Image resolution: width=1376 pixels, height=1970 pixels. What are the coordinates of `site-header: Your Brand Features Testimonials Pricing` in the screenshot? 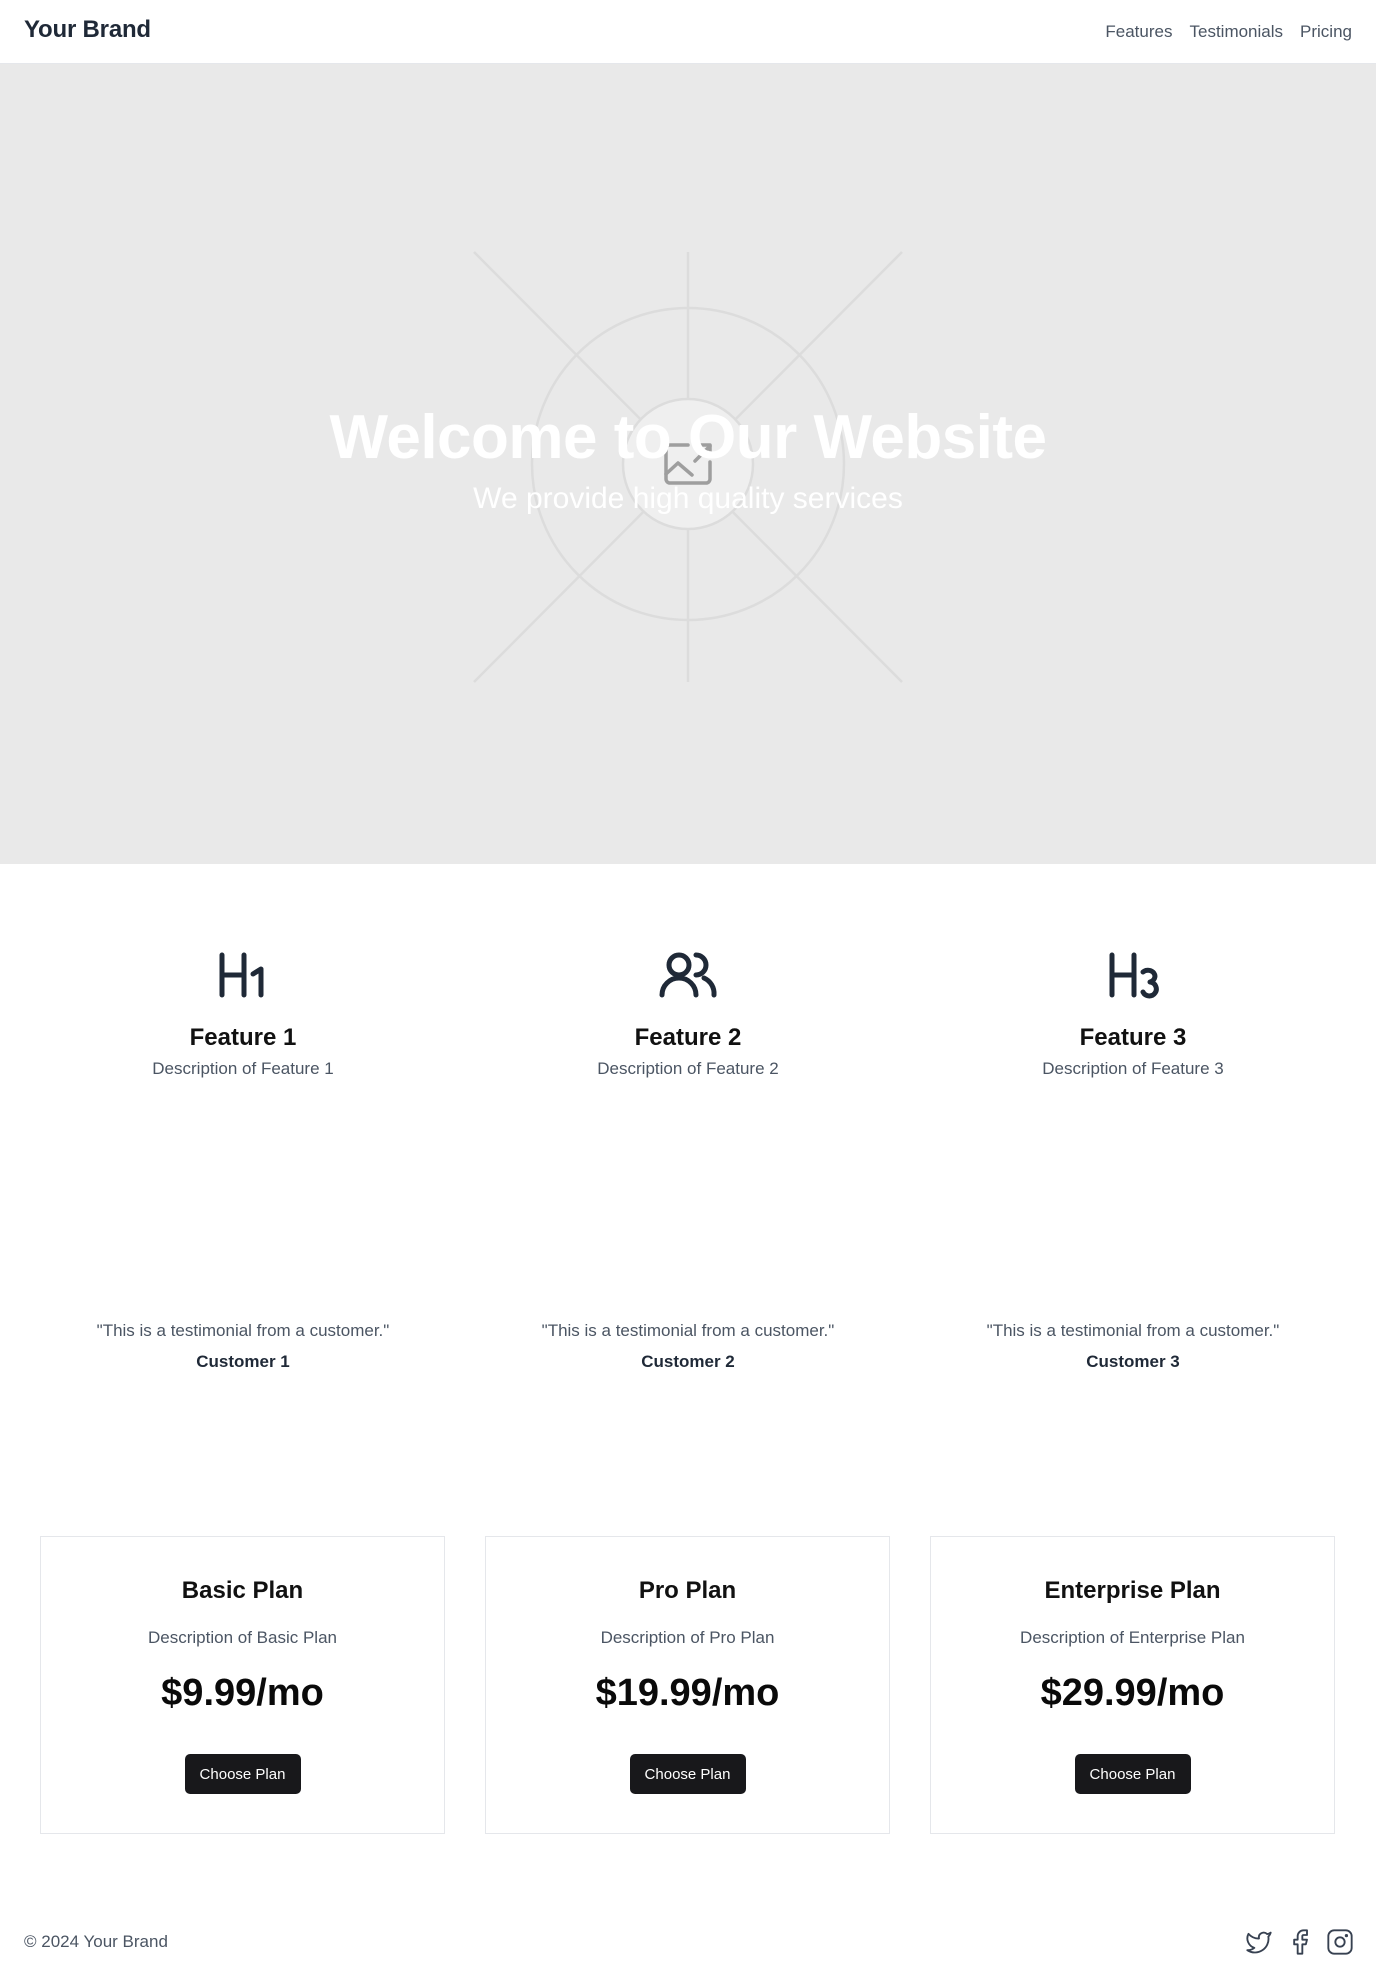 It's located at (688, 32).